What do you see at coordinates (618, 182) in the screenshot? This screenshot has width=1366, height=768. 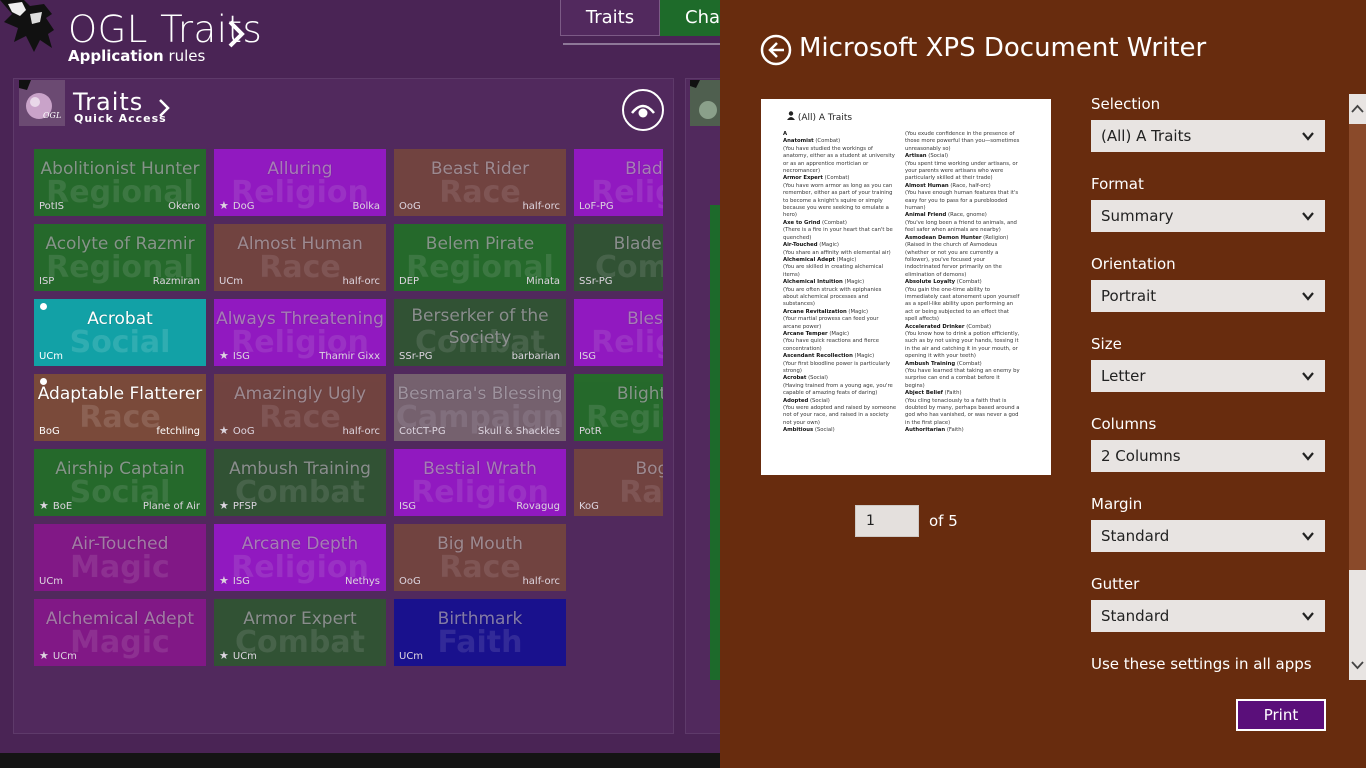 I see `trait-tile: ReligionBlade ofLoF-PG` at bounding box center [618, 182].